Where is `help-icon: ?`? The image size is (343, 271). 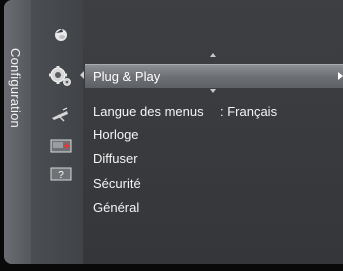 help-icon: ? is located at coordinates (61, 174).